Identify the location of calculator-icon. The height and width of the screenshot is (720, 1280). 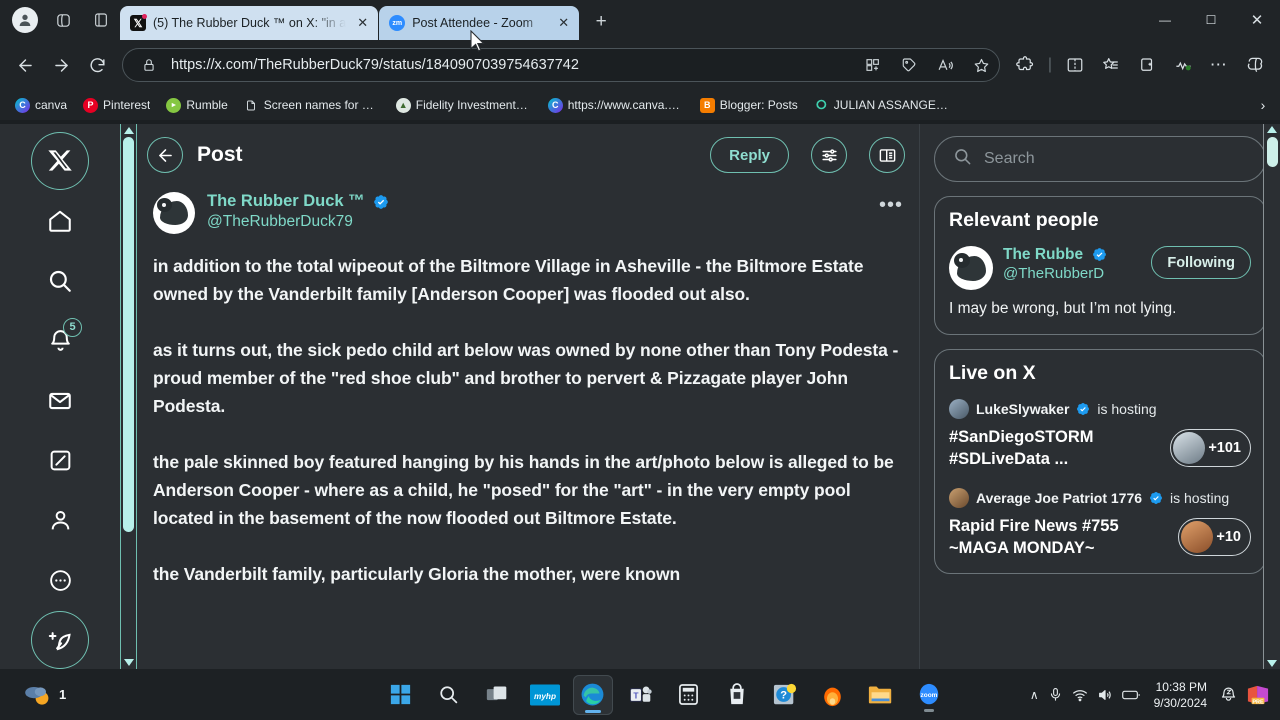
(689, 695).